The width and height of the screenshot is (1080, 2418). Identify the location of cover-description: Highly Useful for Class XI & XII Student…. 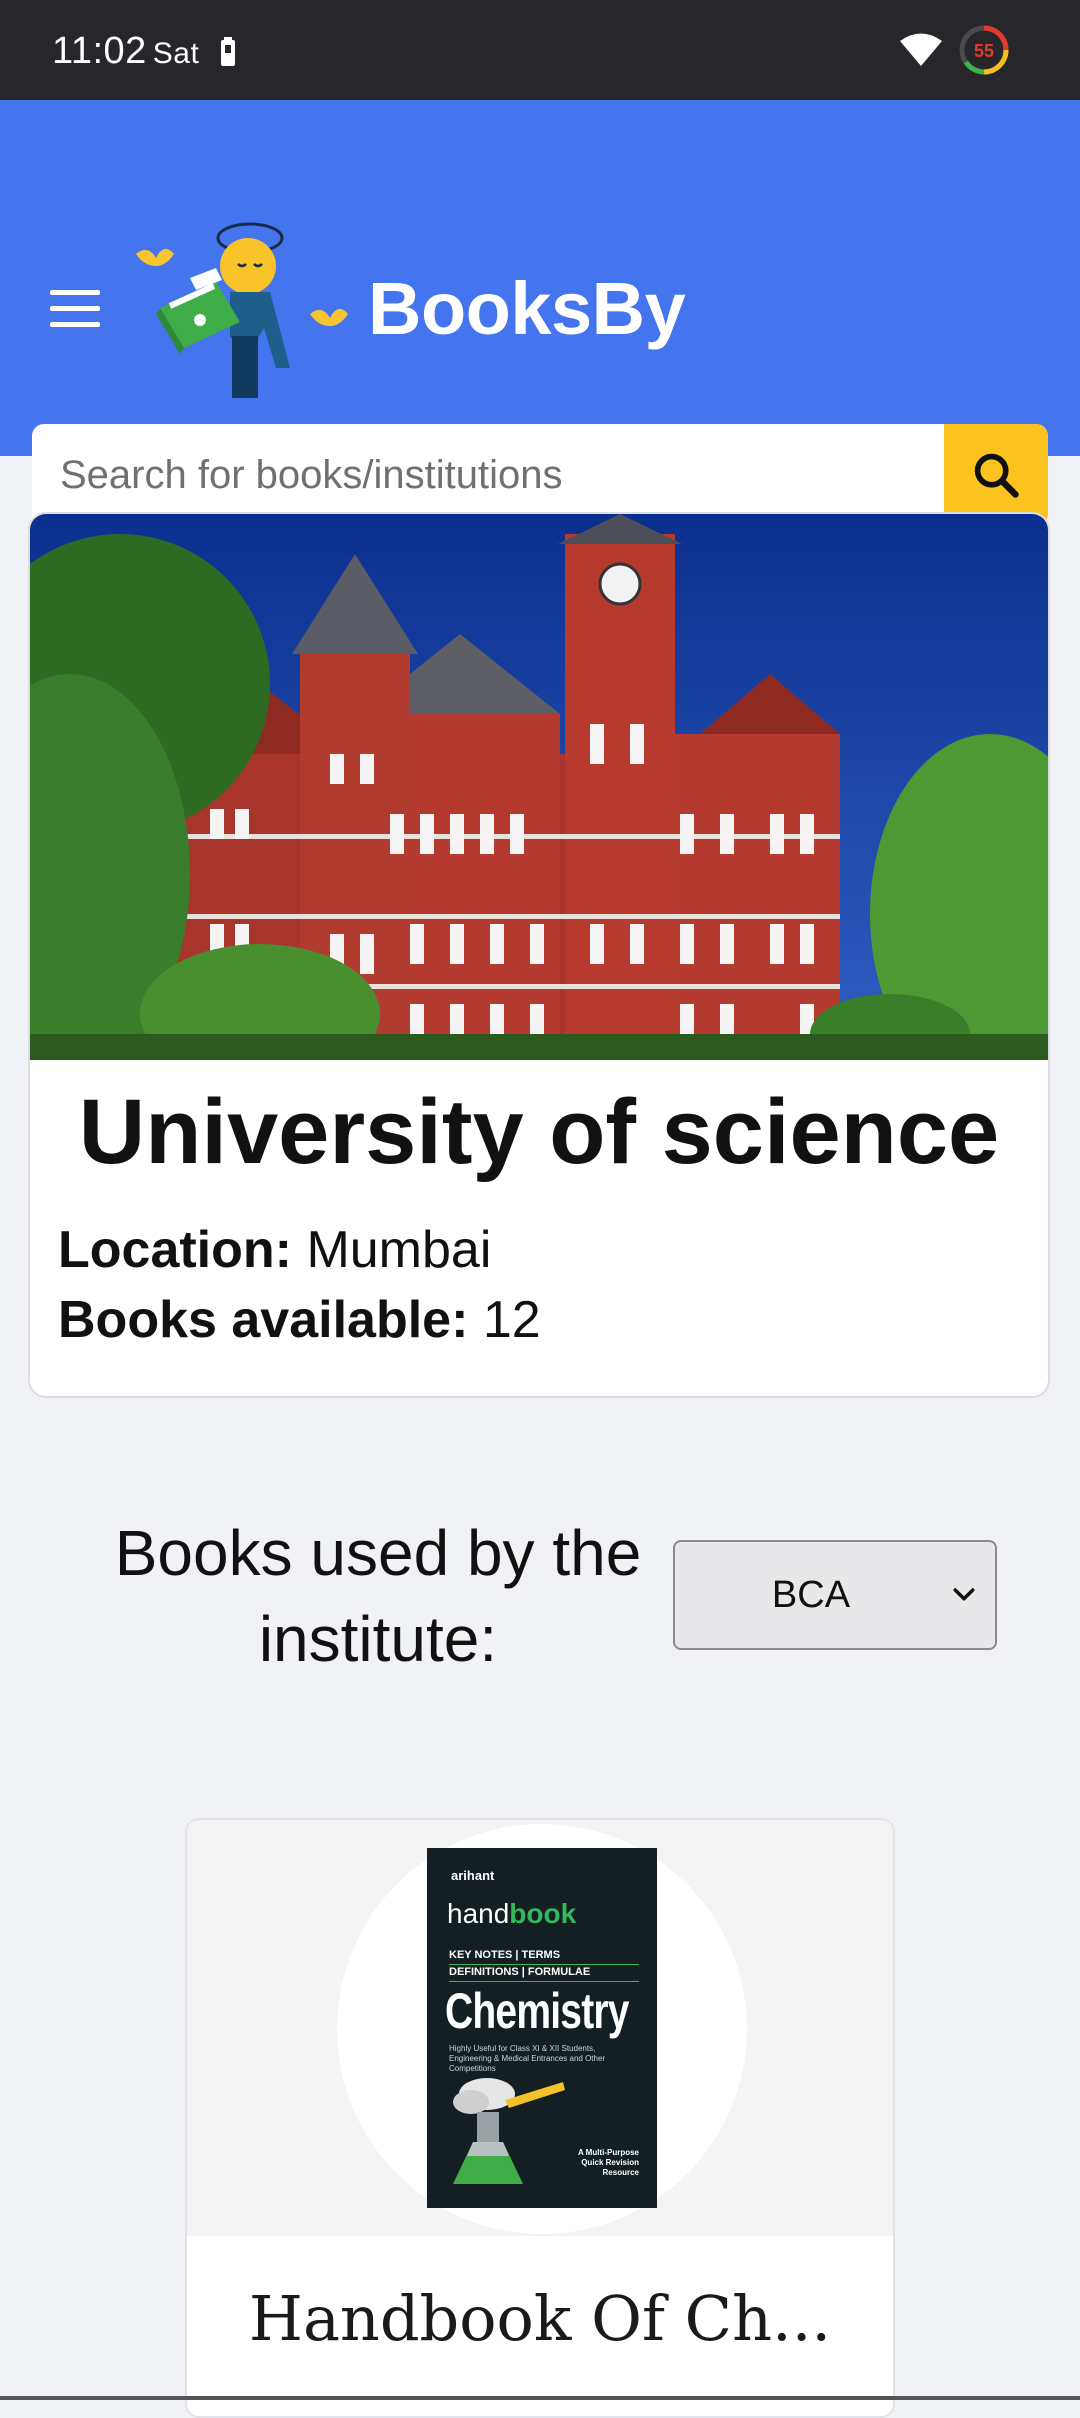
(527, 2058).